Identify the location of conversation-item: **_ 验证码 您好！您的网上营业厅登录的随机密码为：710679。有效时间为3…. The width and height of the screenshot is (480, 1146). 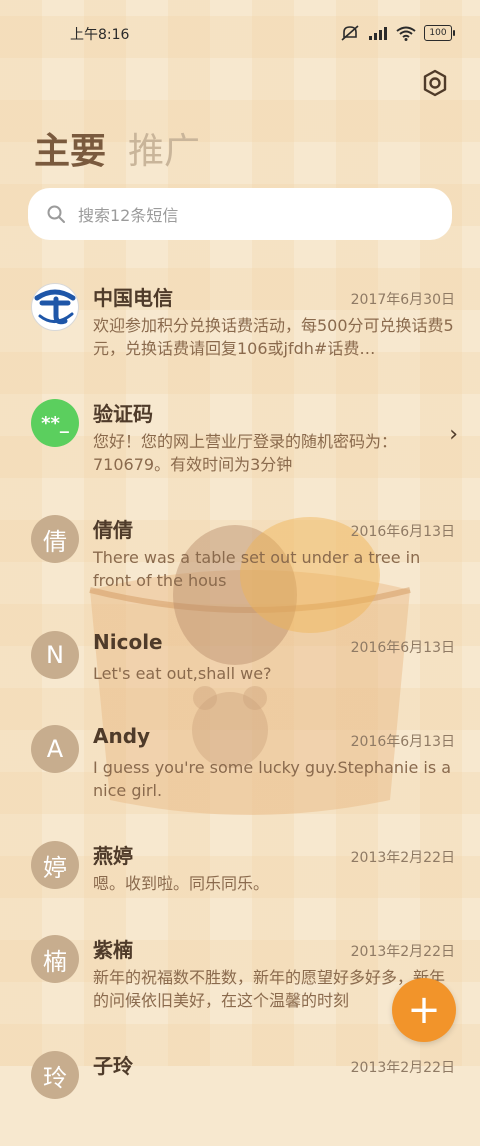
(240, 436).